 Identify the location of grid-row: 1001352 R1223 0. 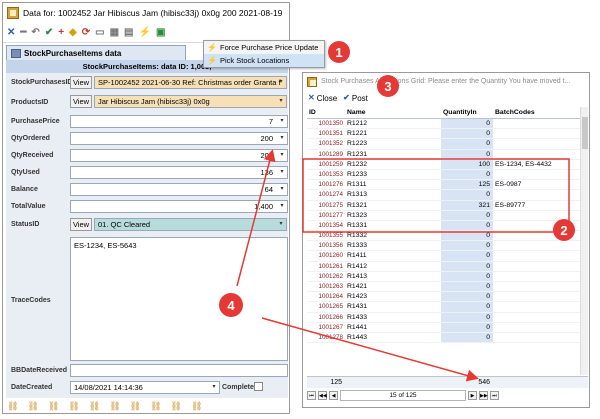
(447, 144).